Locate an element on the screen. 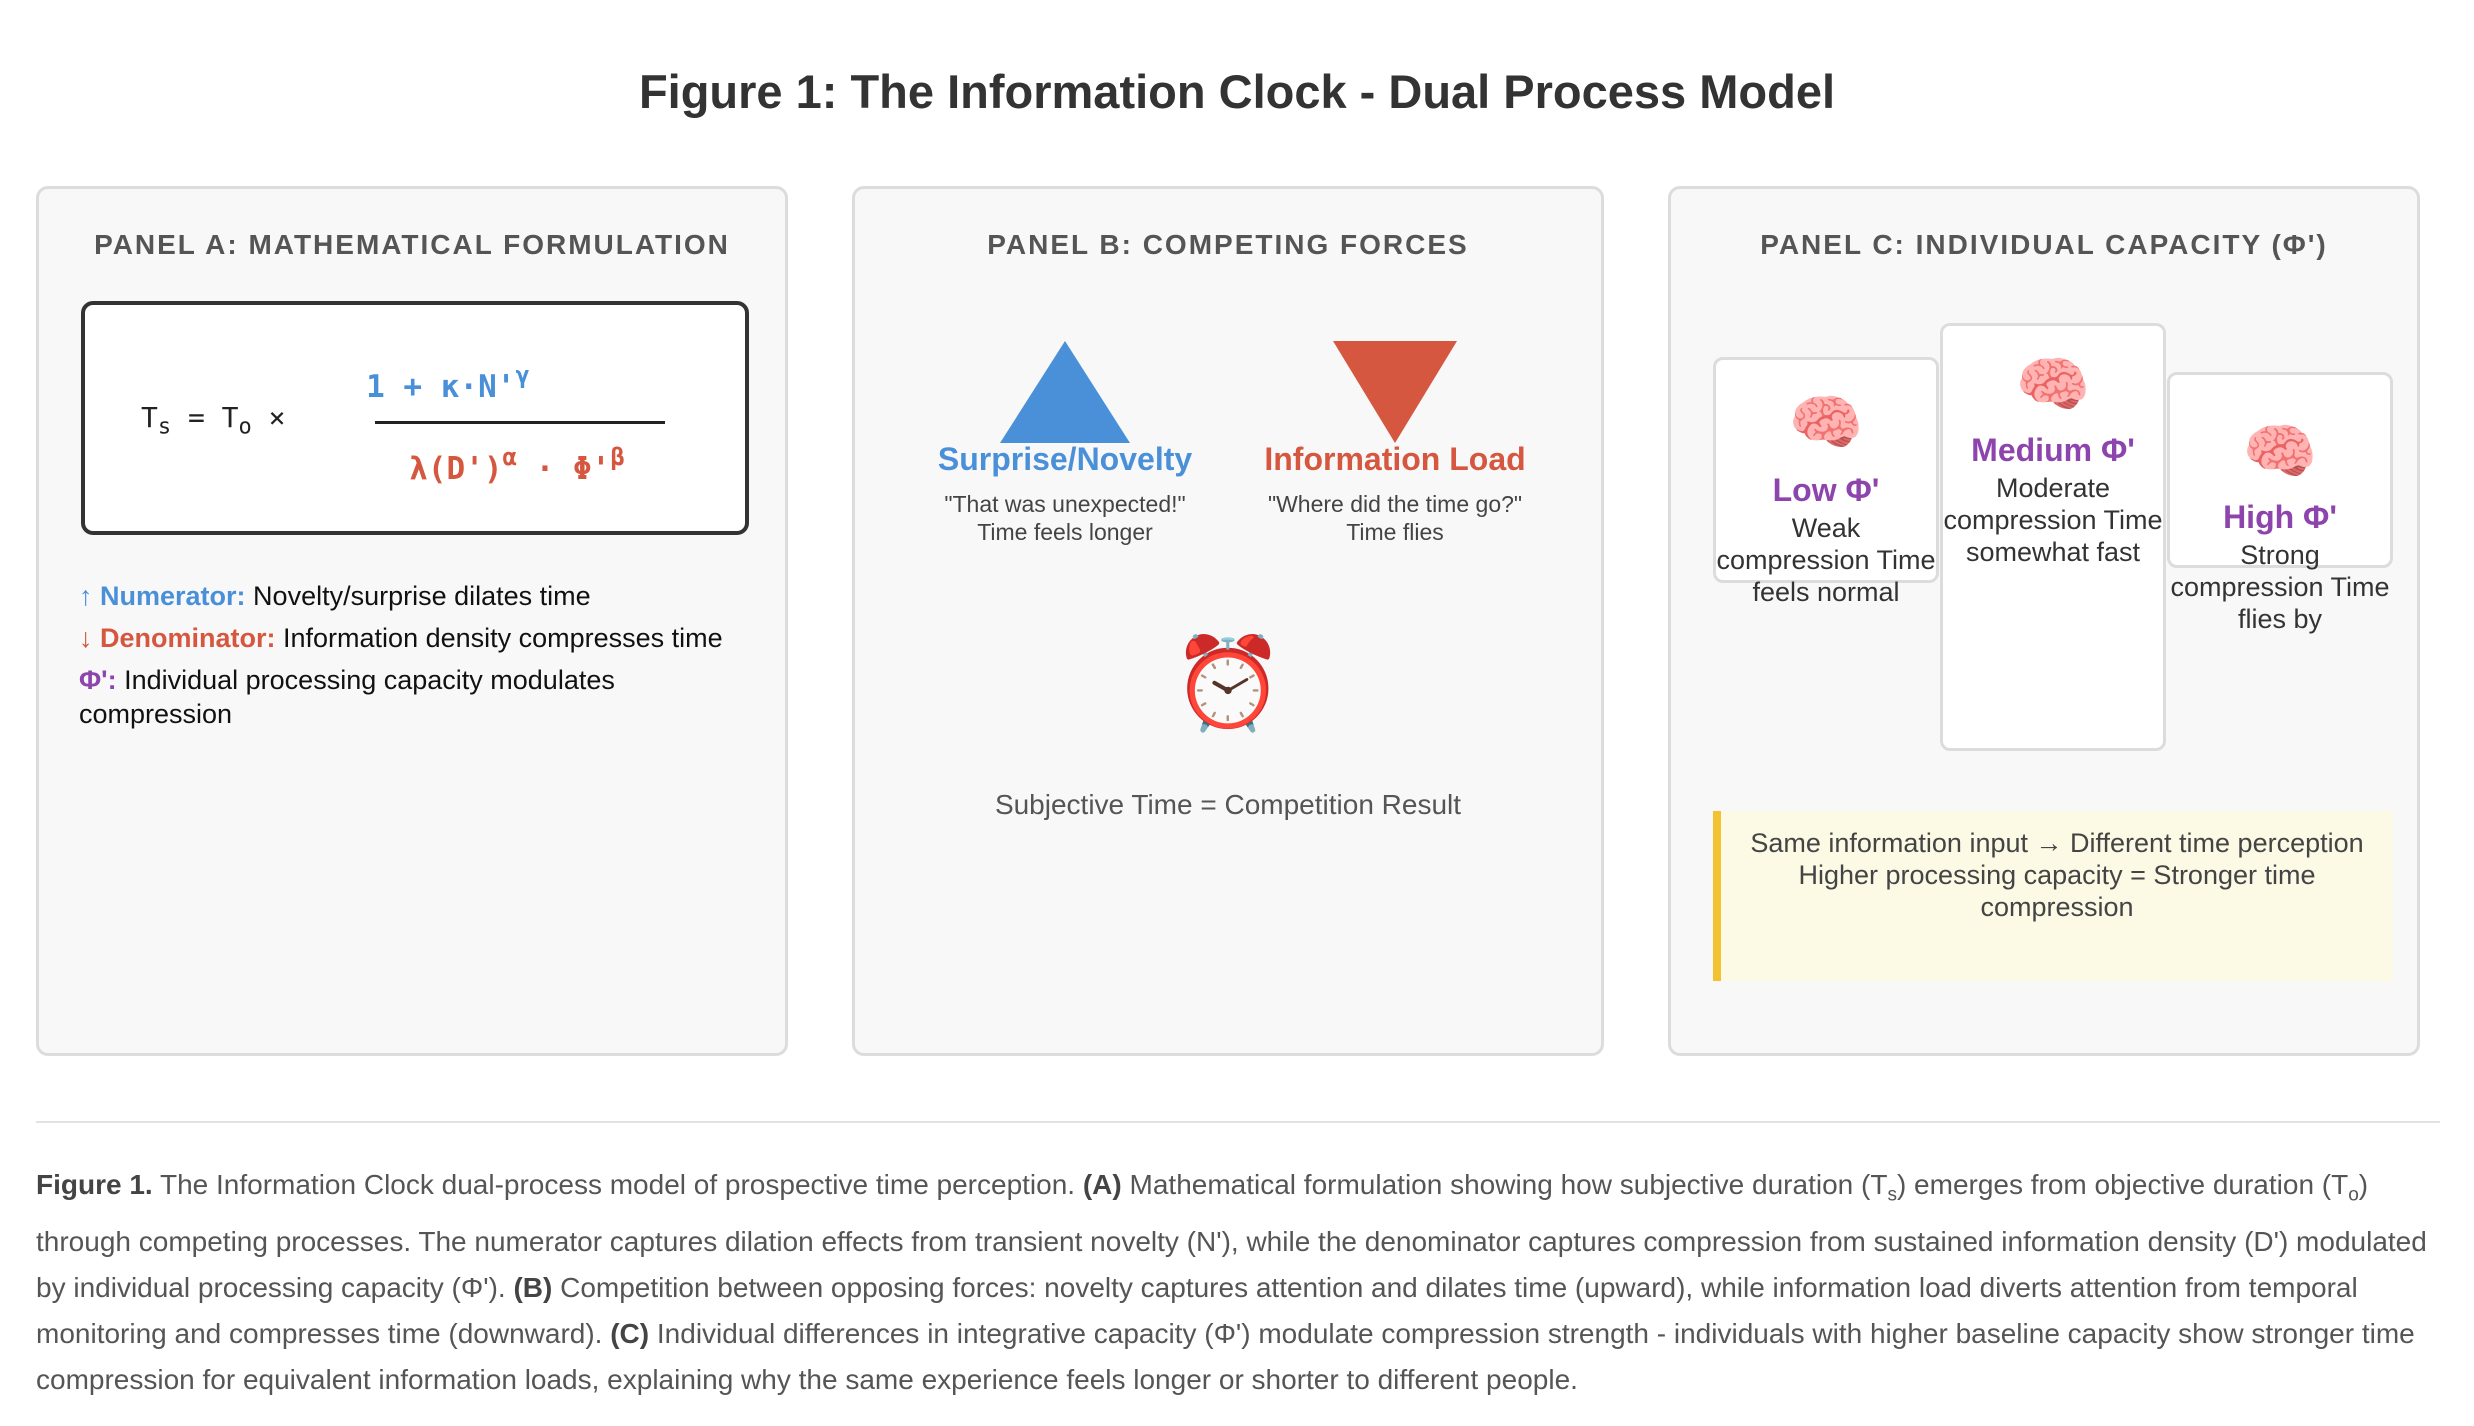 The width and height of the screenshot is (2474, 1426). to-sub: o is located at coordinates (245, 427).